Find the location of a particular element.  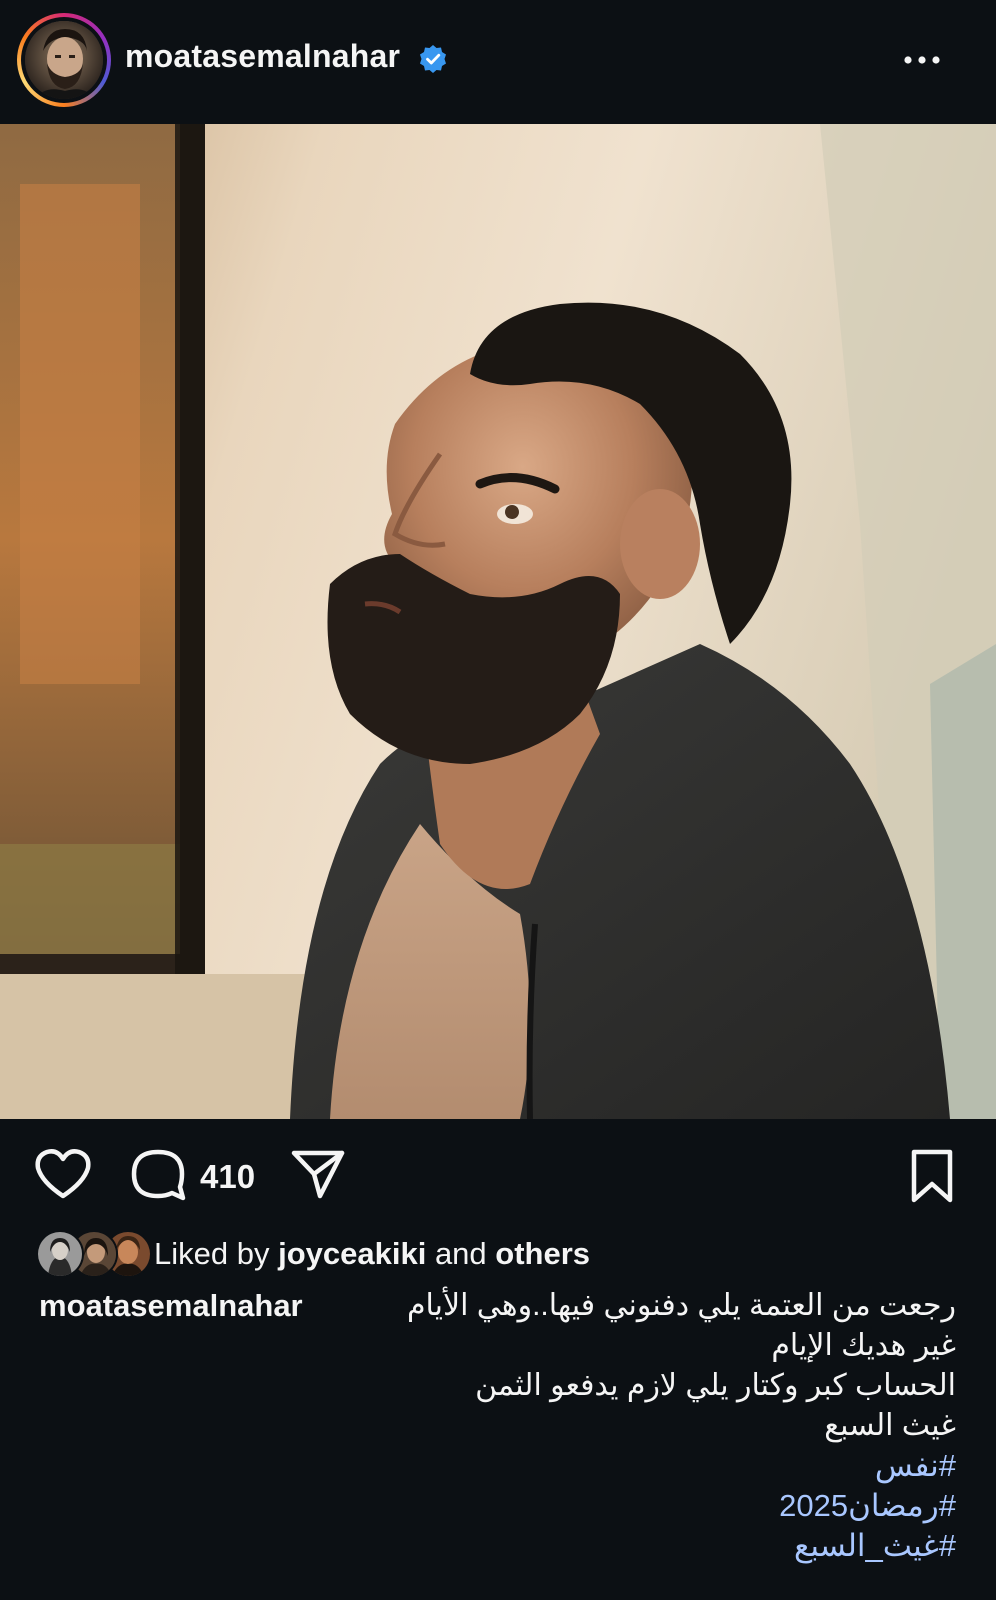

liked-by-user: joyceakiki is located at coordinates (352, 1253).